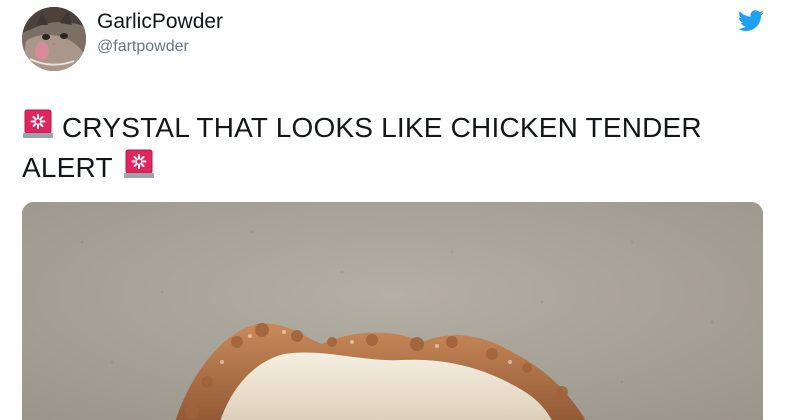 This screenshot has height=420, width=800. I want to click on author-avatar, so click(54, 39).